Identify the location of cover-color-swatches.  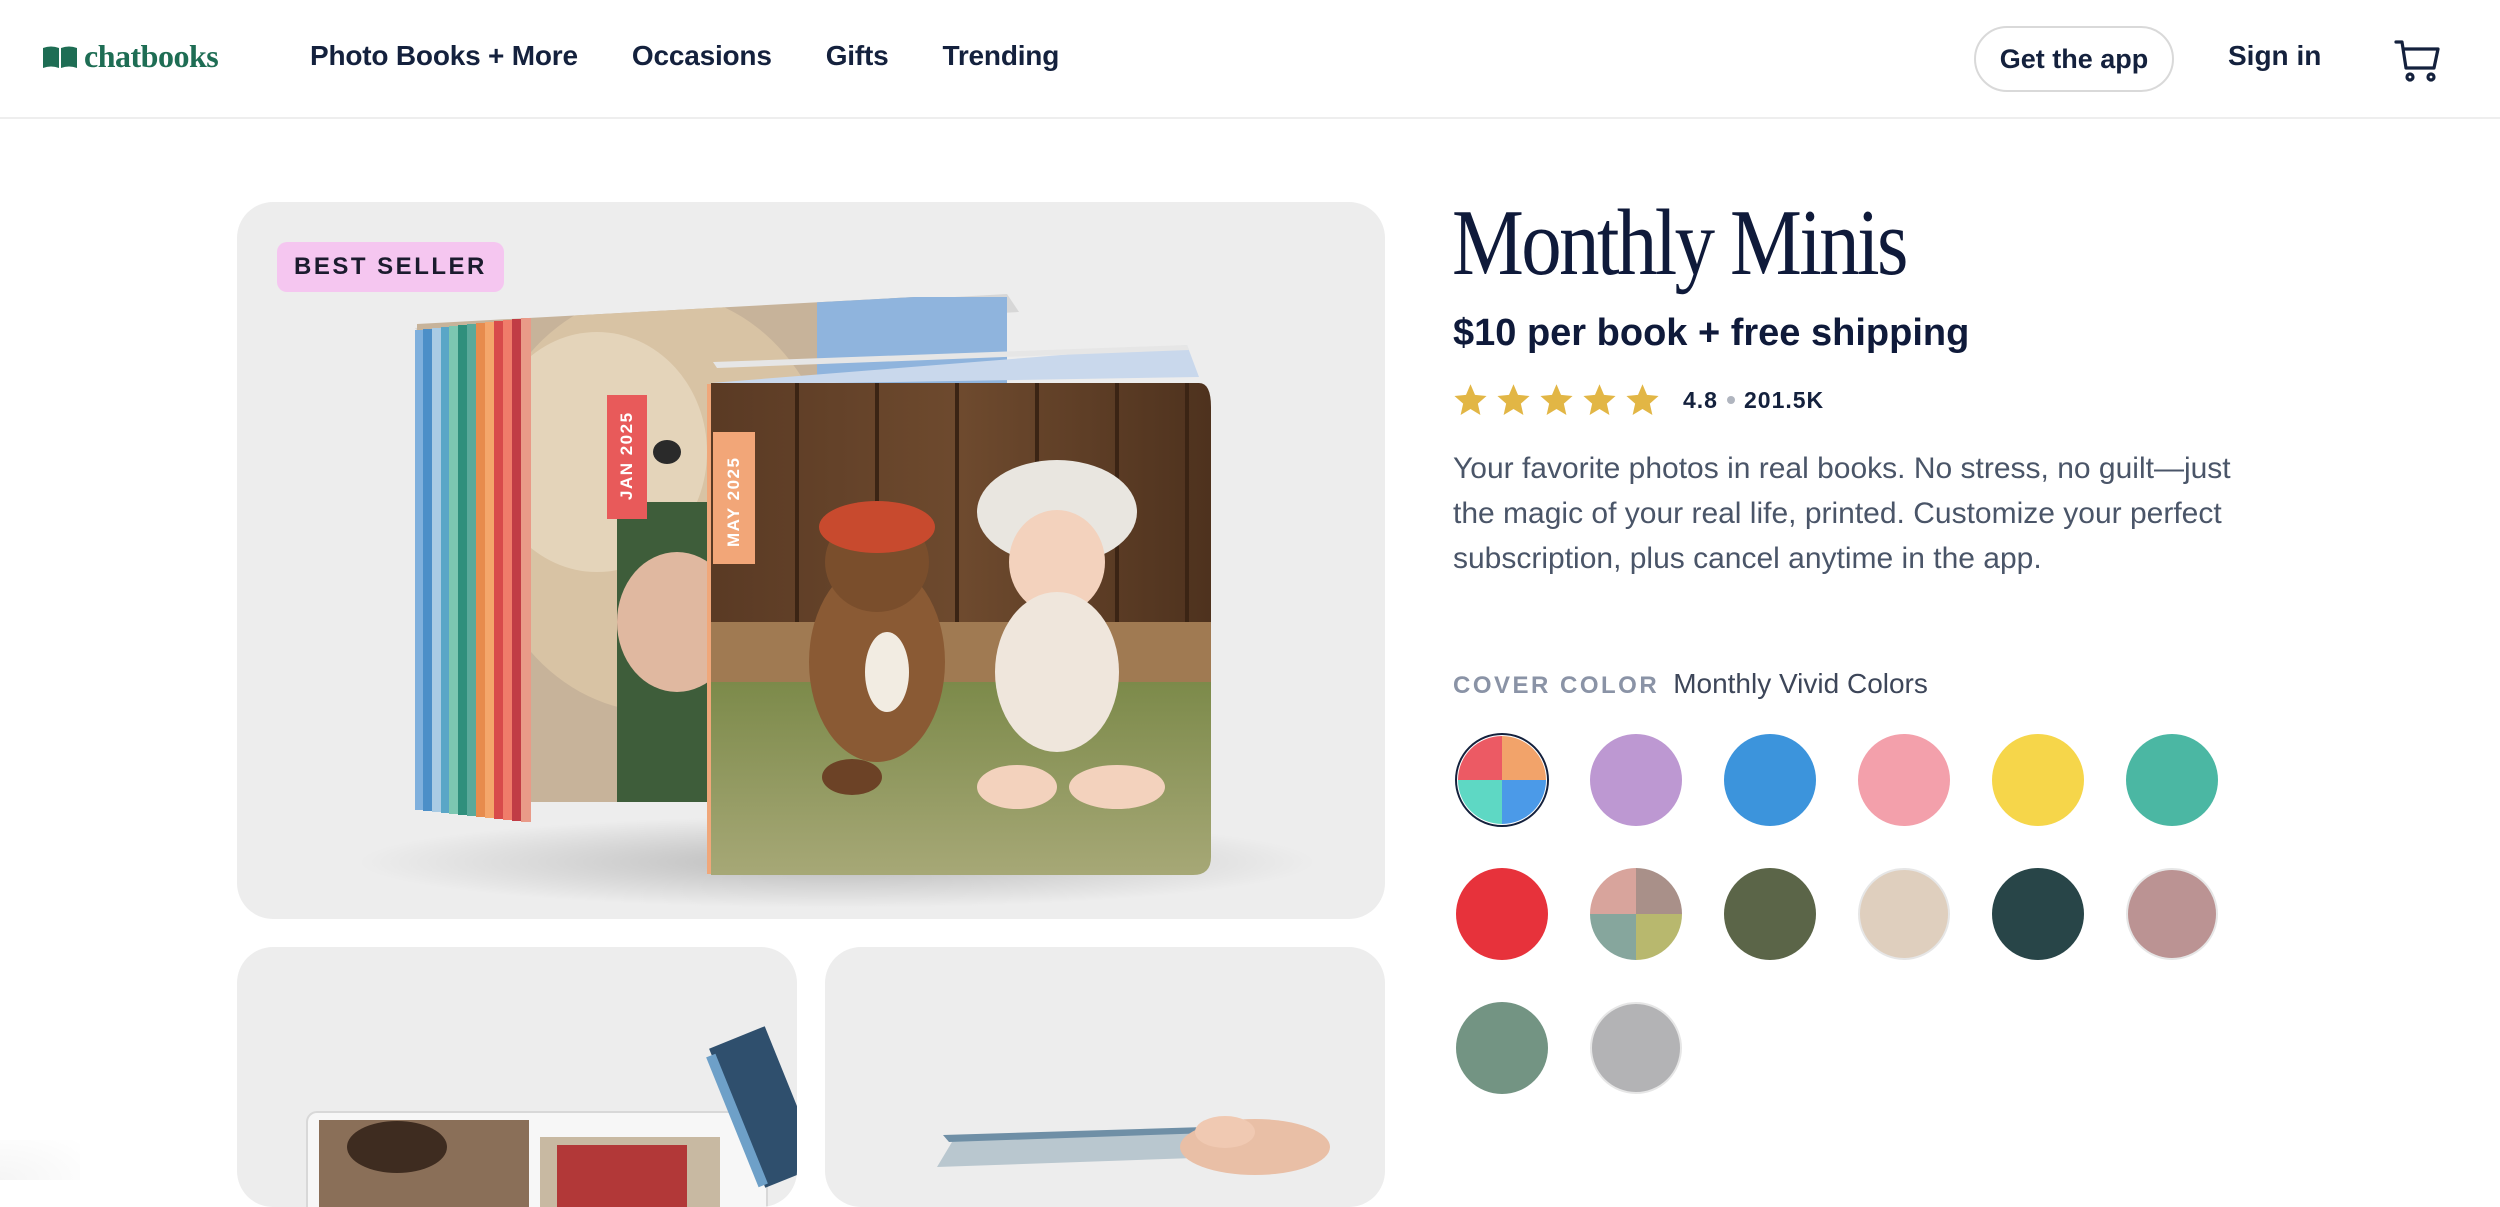
(1860, 913).